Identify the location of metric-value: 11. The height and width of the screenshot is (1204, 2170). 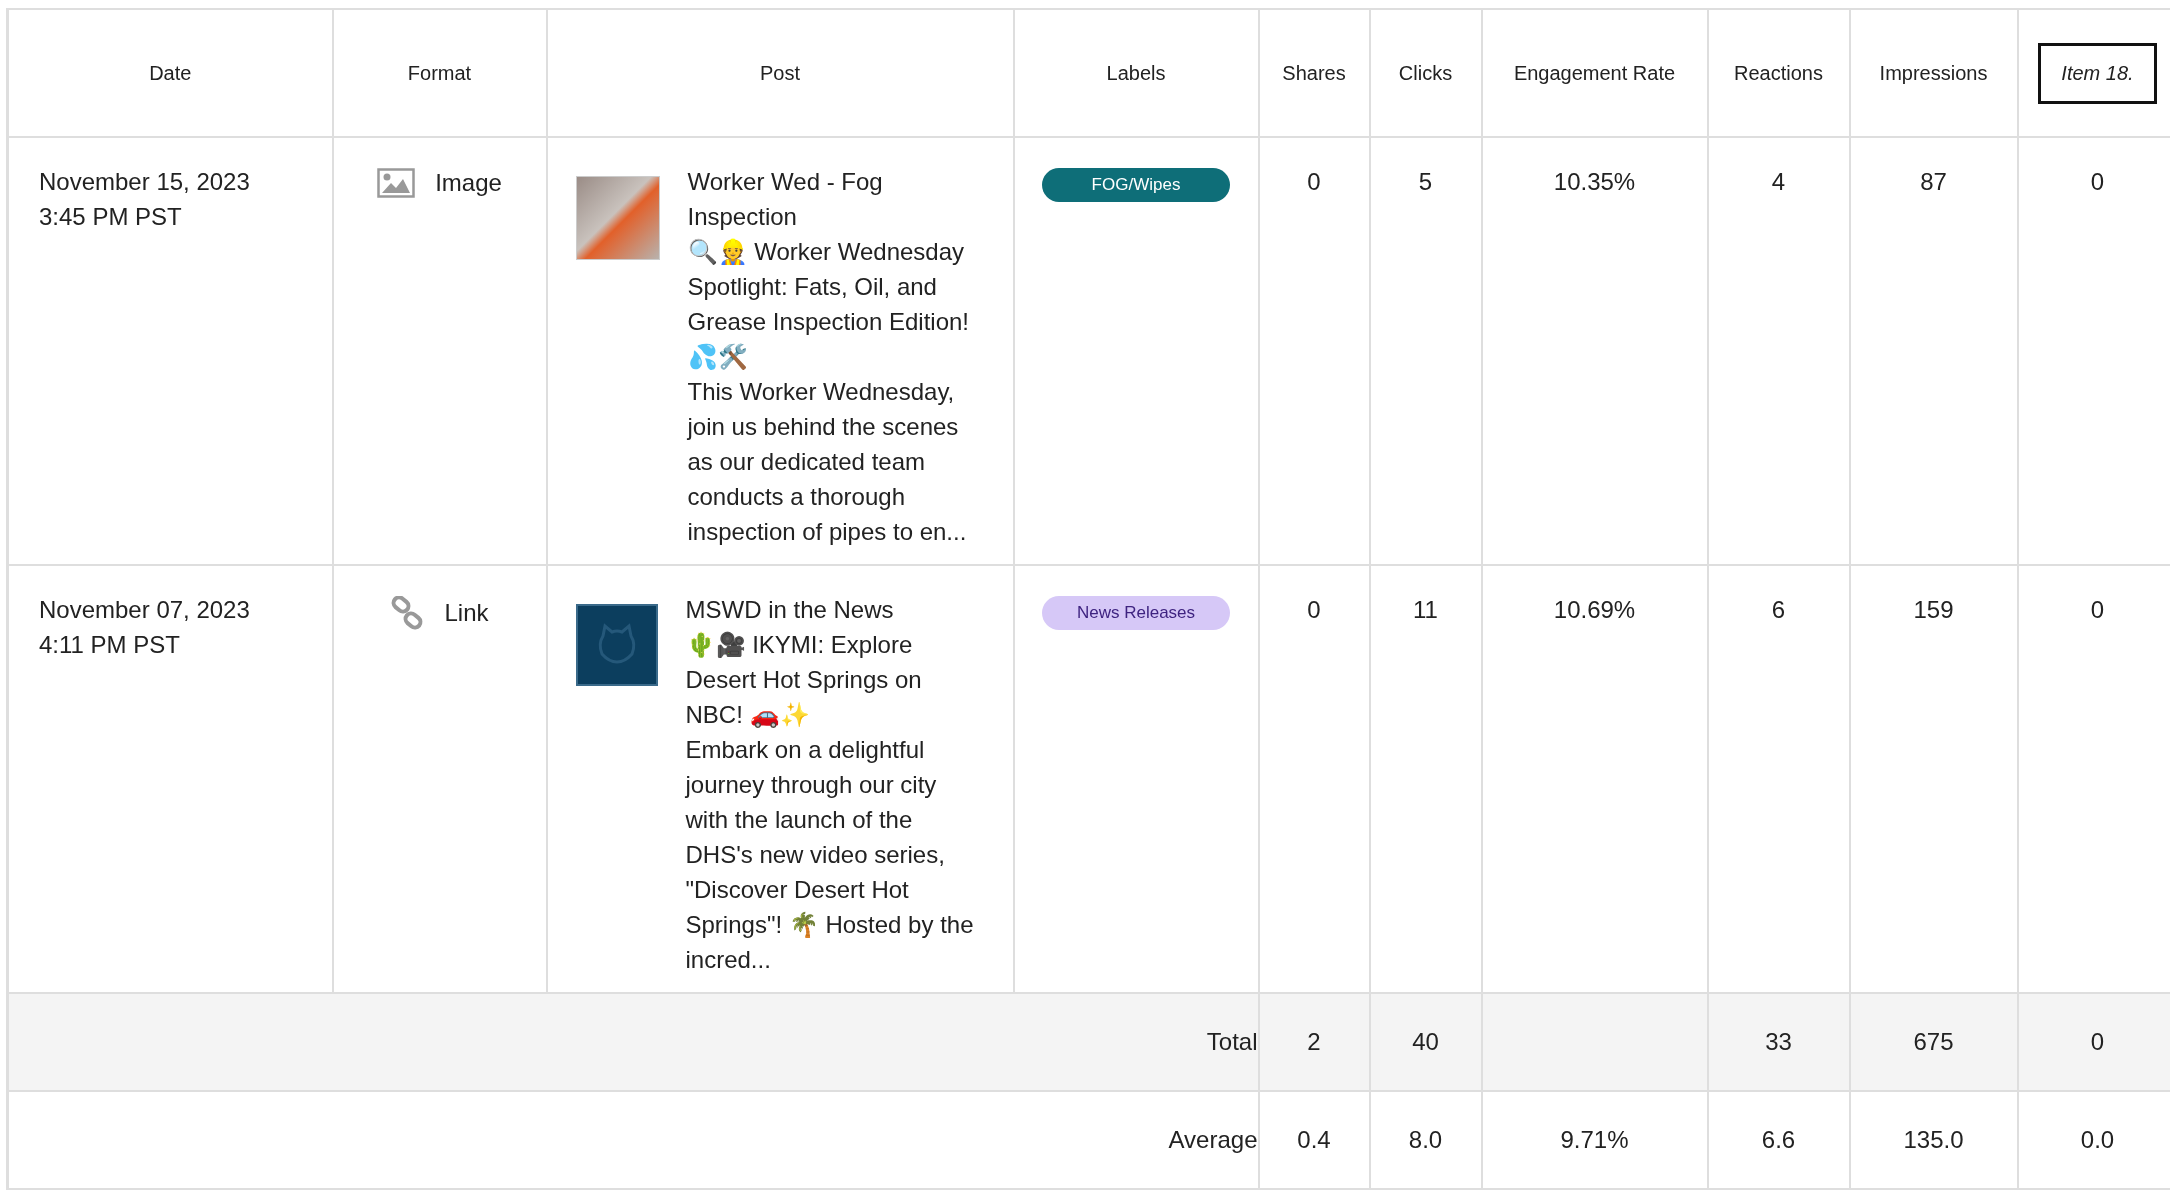
(1425, 609).